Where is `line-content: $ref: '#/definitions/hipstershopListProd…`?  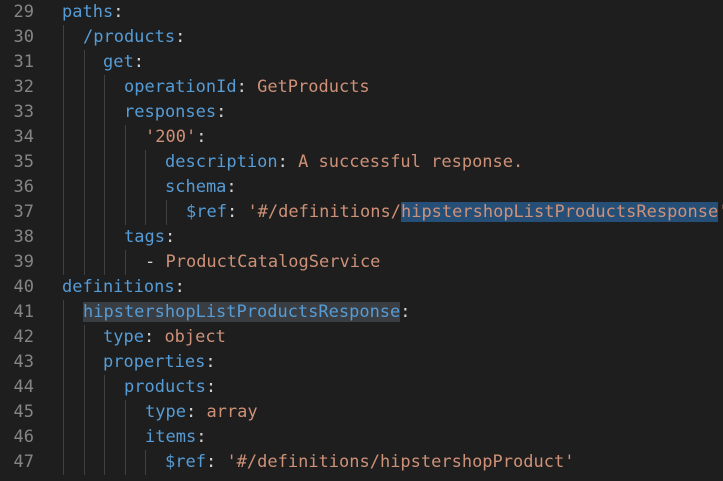 line-content: $ref: '#/definitions/hipstershopListProd… is located at coordinates (454, 212).